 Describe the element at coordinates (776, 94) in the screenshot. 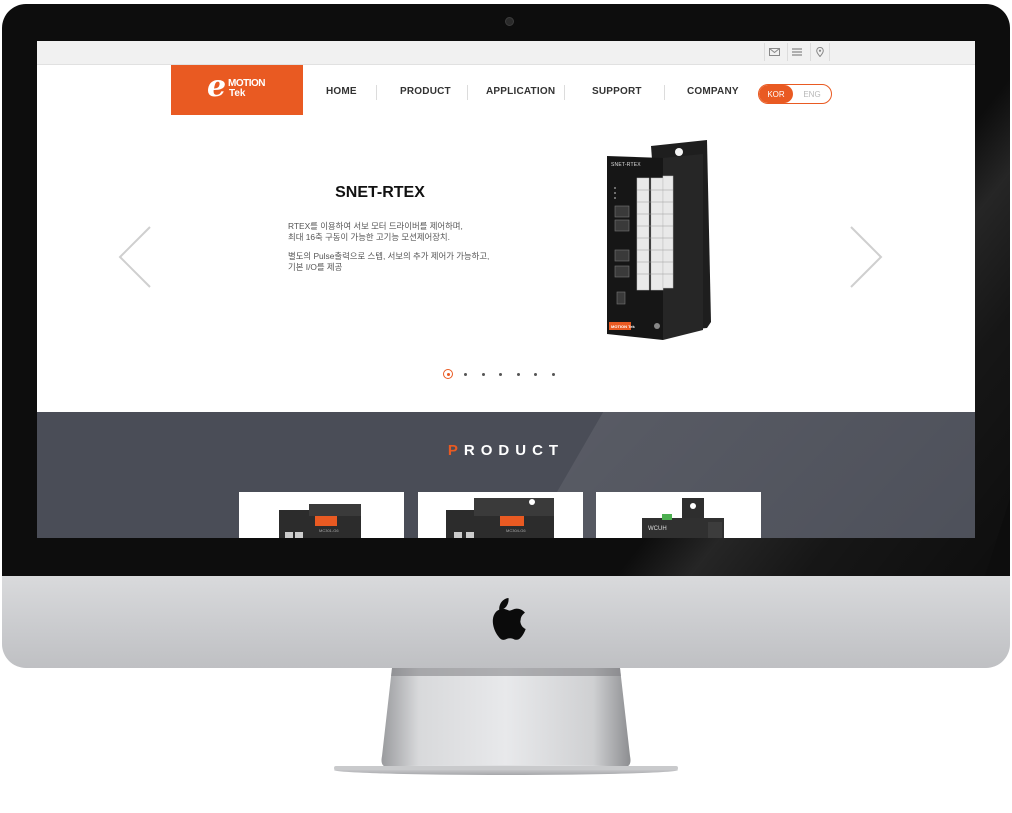

I see `lang-kor-button: KOR` at that location.